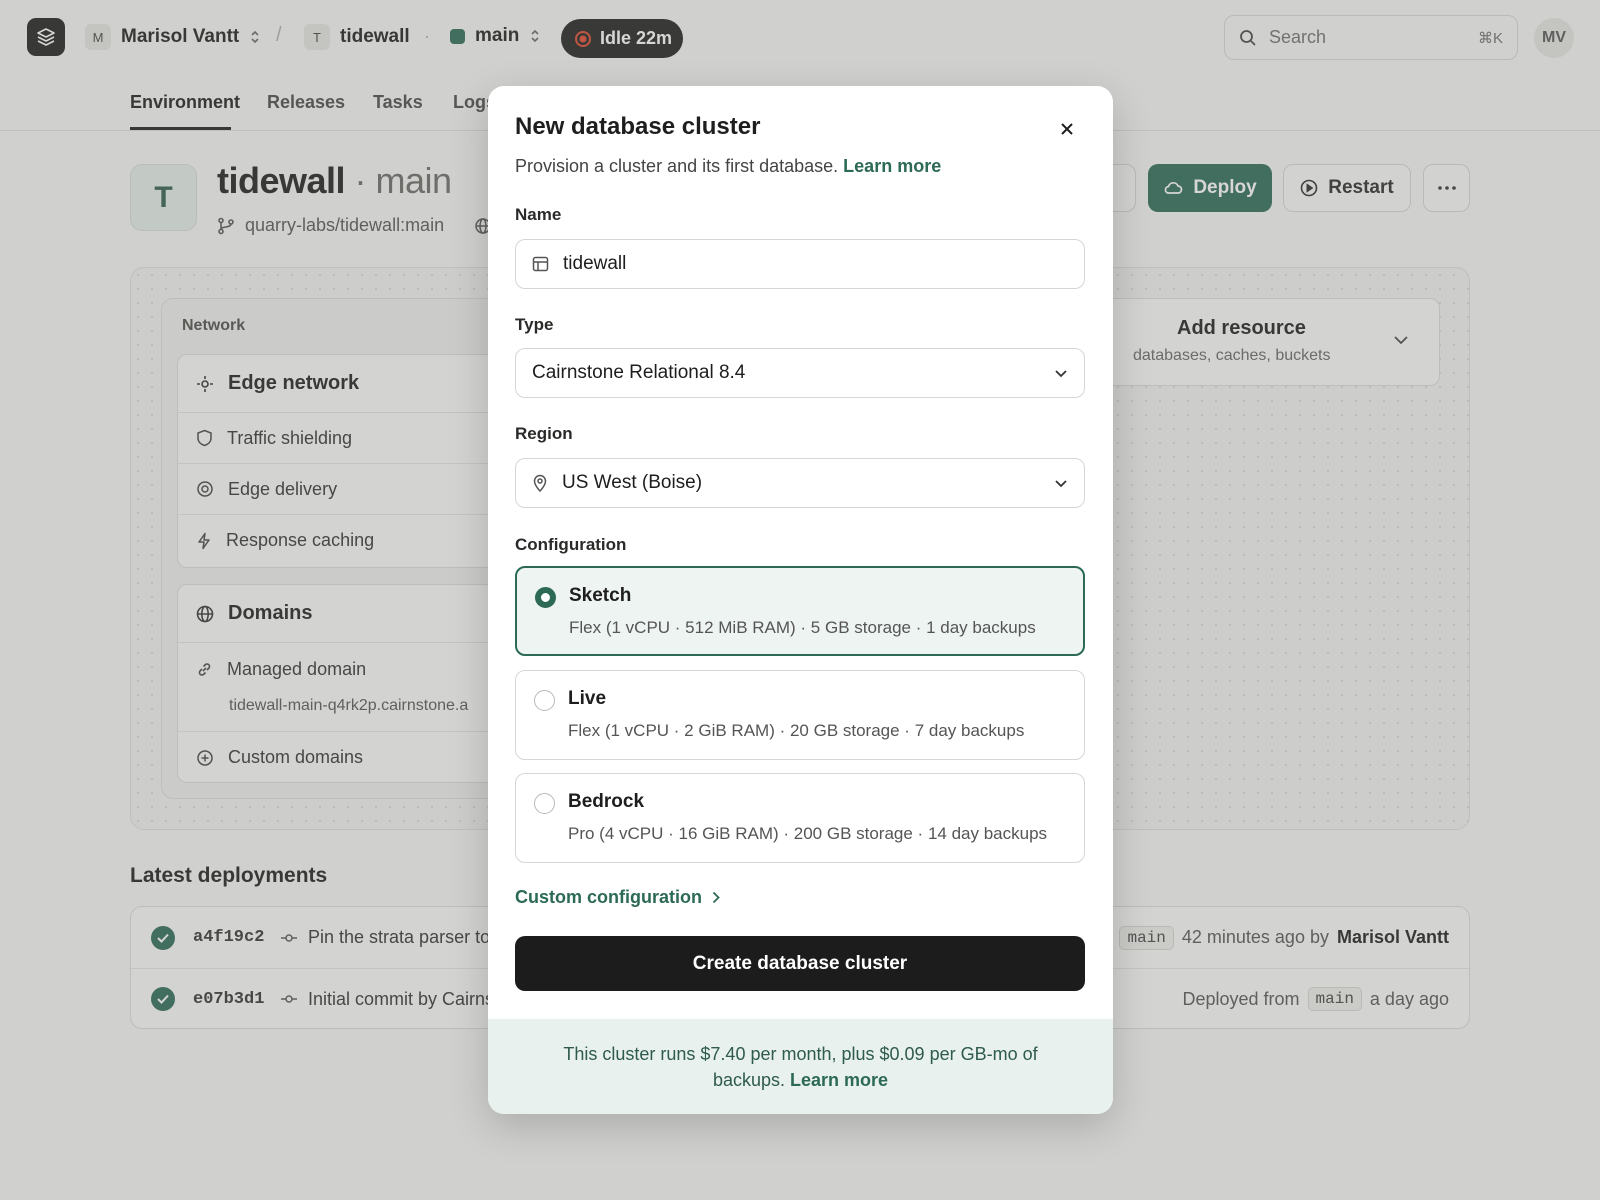 This screenshot has width=1600, height=1200. What do you see at coordinates (587, 698) in the screenshot?
I see `option-title: Live` at bounding box center [587, 698].